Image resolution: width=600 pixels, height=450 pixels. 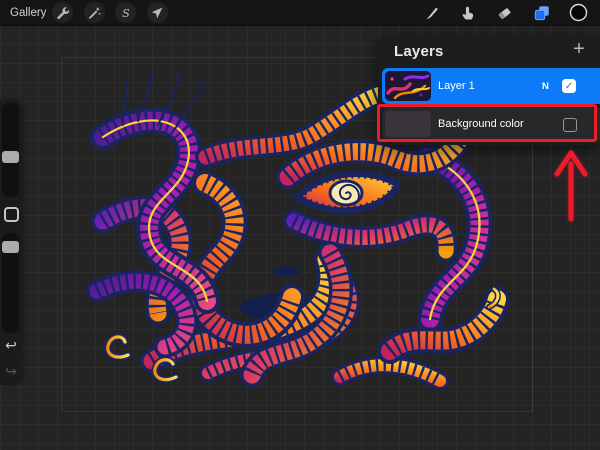 I want to click on transform-button, so click(x=157, y=12).